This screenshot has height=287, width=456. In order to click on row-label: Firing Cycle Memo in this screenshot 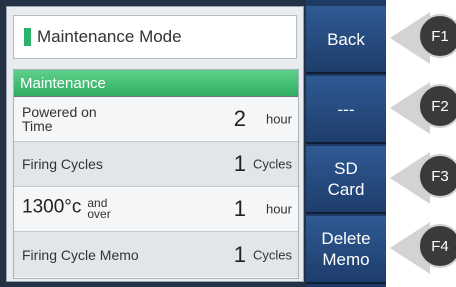, I will do `click(80, 254)`.